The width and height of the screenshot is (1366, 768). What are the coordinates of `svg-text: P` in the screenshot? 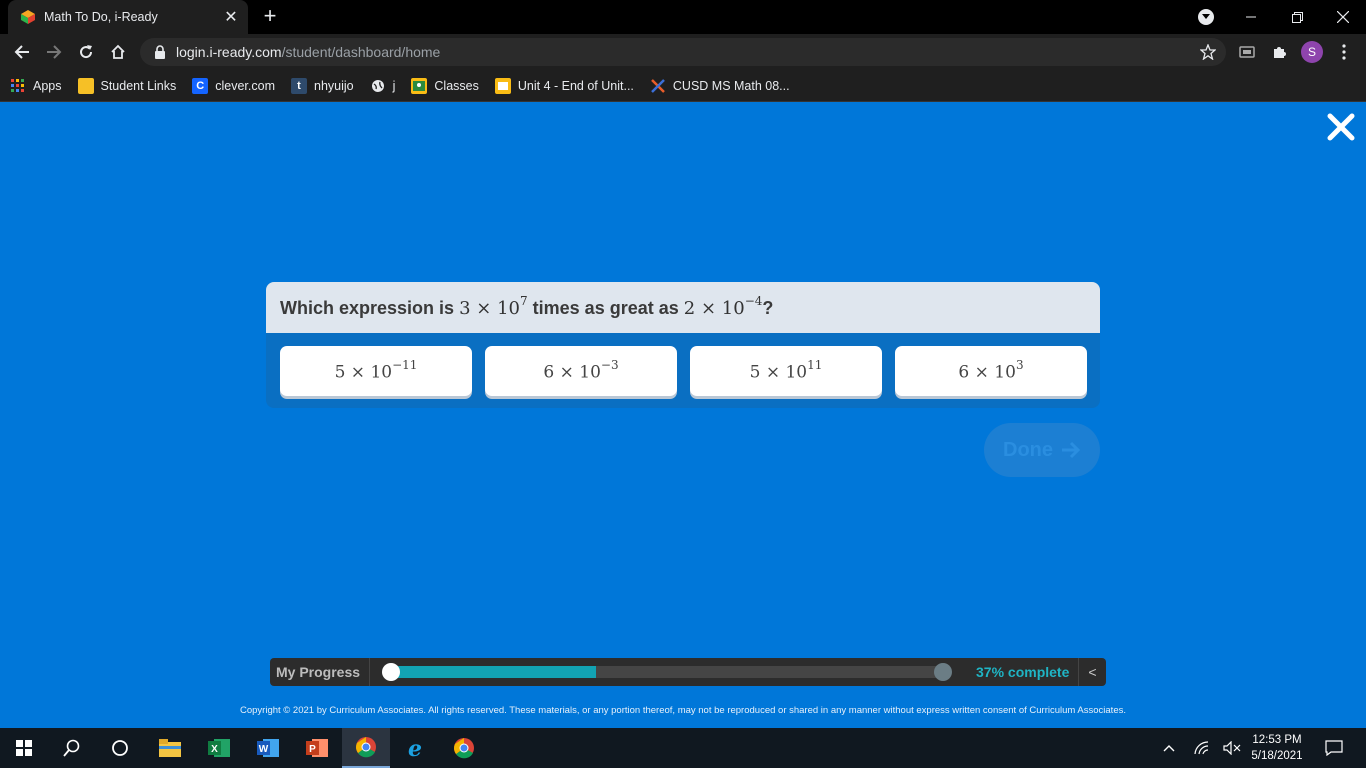 It's located at (312, 749).